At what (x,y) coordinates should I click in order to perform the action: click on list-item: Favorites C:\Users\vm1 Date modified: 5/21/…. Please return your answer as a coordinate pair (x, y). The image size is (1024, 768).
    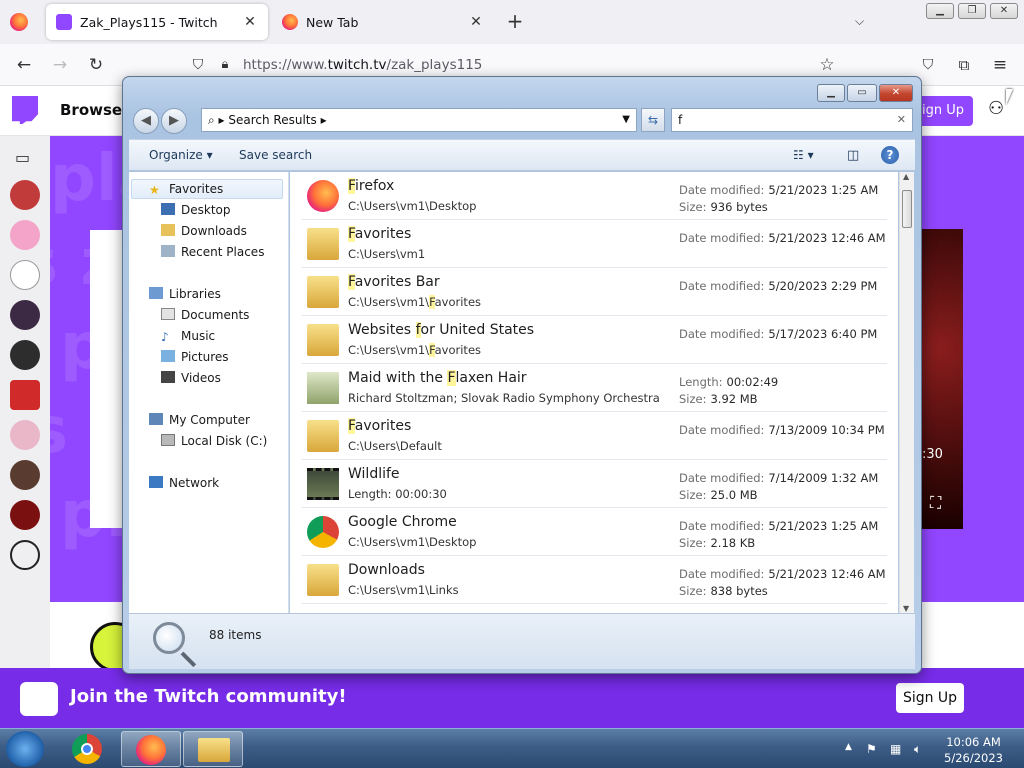
    Looking at the image, I should click on (594, 244).